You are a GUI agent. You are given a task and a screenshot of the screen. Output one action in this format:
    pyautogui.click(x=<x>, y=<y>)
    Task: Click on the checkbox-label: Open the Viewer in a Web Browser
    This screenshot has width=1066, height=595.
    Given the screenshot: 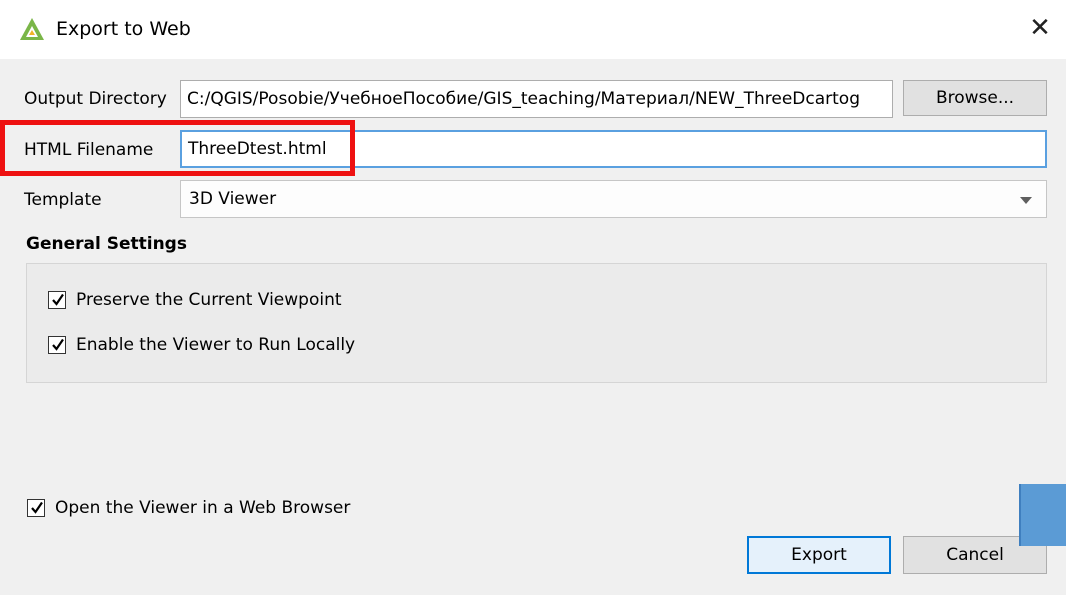 What is the action you would take?
    pyautogui.click(x=203, y=508)
    